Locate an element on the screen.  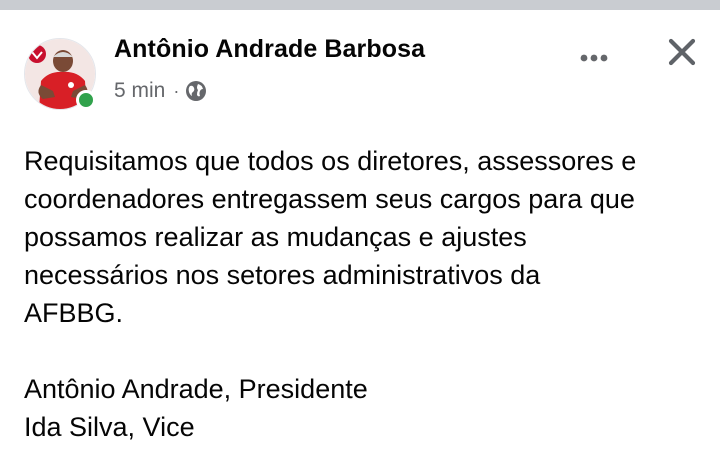
post-meta: 5 min · is located at coordinates (160, 91).